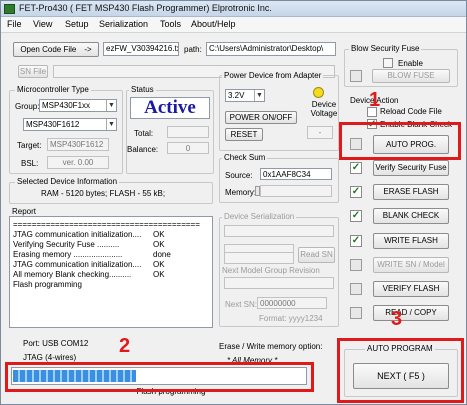  Describe the element at coordinates (88, 49) in the screenshot. I see `arrow-label: ->` at that location.